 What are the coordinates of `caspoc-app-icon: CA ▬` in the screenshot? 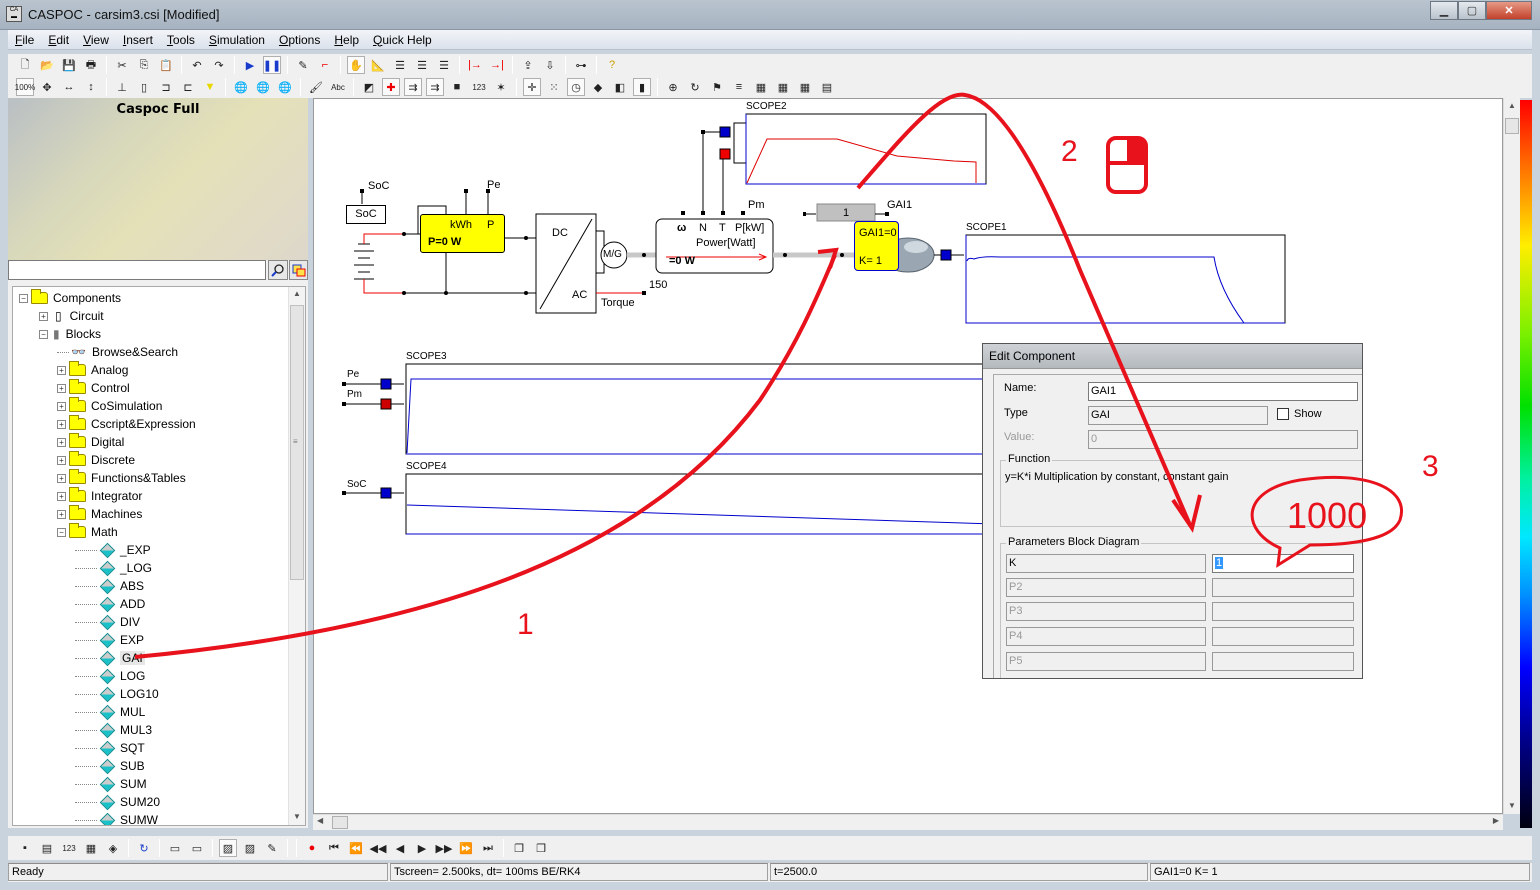 It's located at (14, 14).